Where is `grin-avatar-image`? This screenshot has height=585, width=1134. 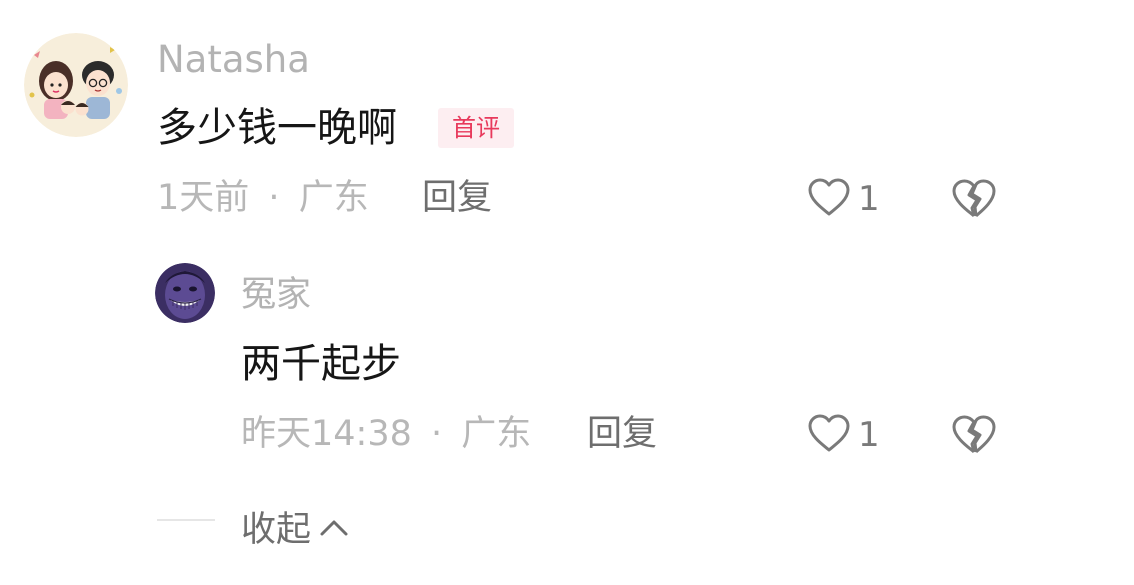 grin-avatar-image is located at coordinates (185, 293).